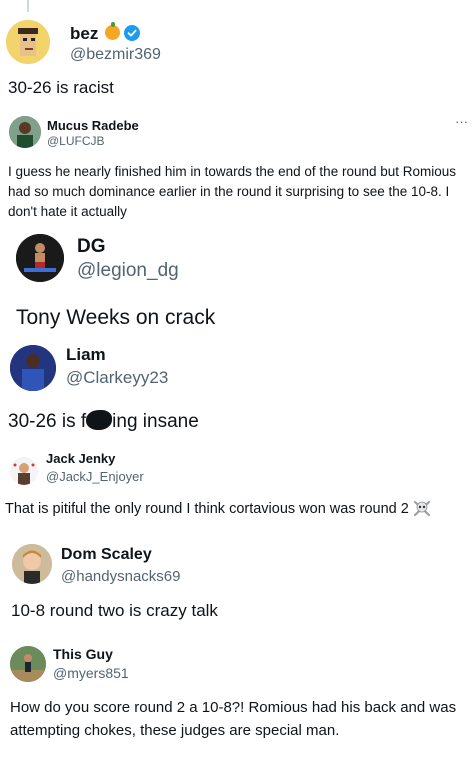 The image size is (474, 758). Describe the element at coordinates (112, 31) in the screenshot. I see `orange-emoji-icon` at that location.